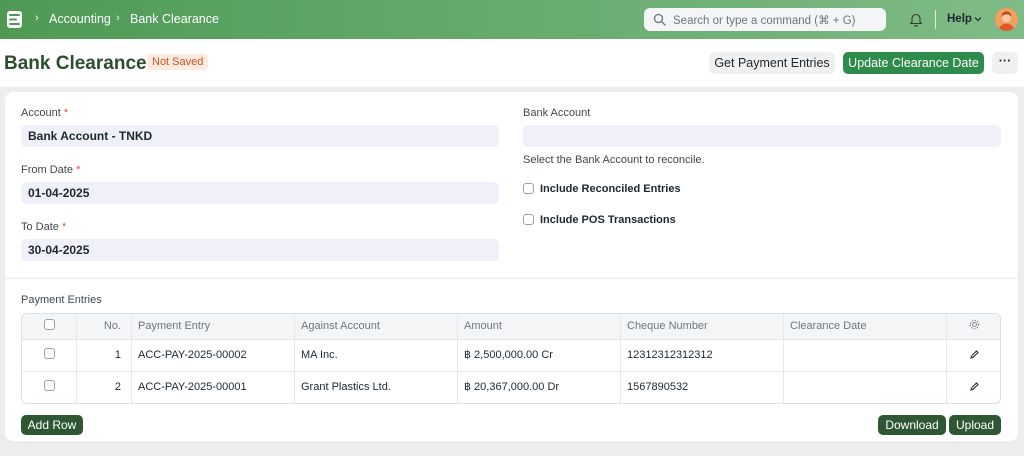 The height and width of the screenshot is (456, 1024). What do you see at coordinates (103, 387) in the screenshot?
I see `row-number: 2` at bounding box center [103, 387].